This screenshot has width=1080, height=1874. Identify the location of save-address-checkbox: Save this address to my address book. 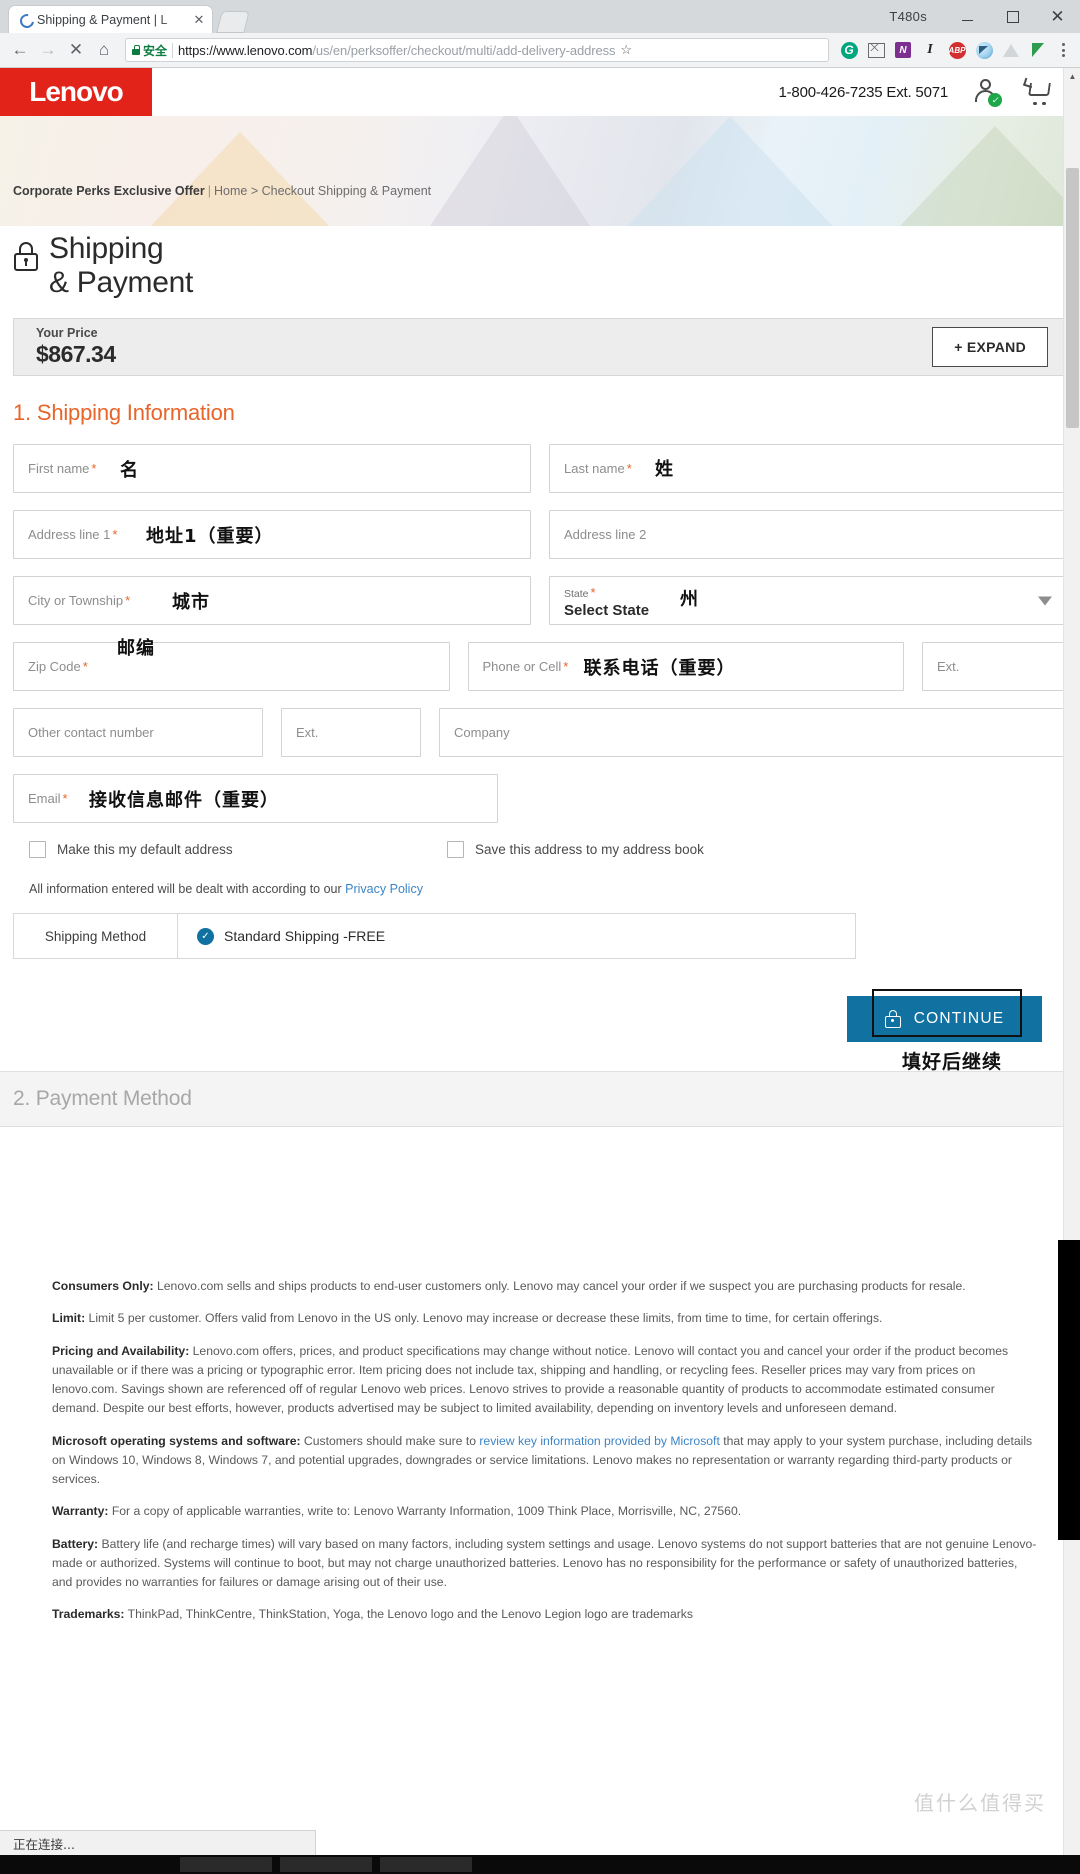
(568, 849).